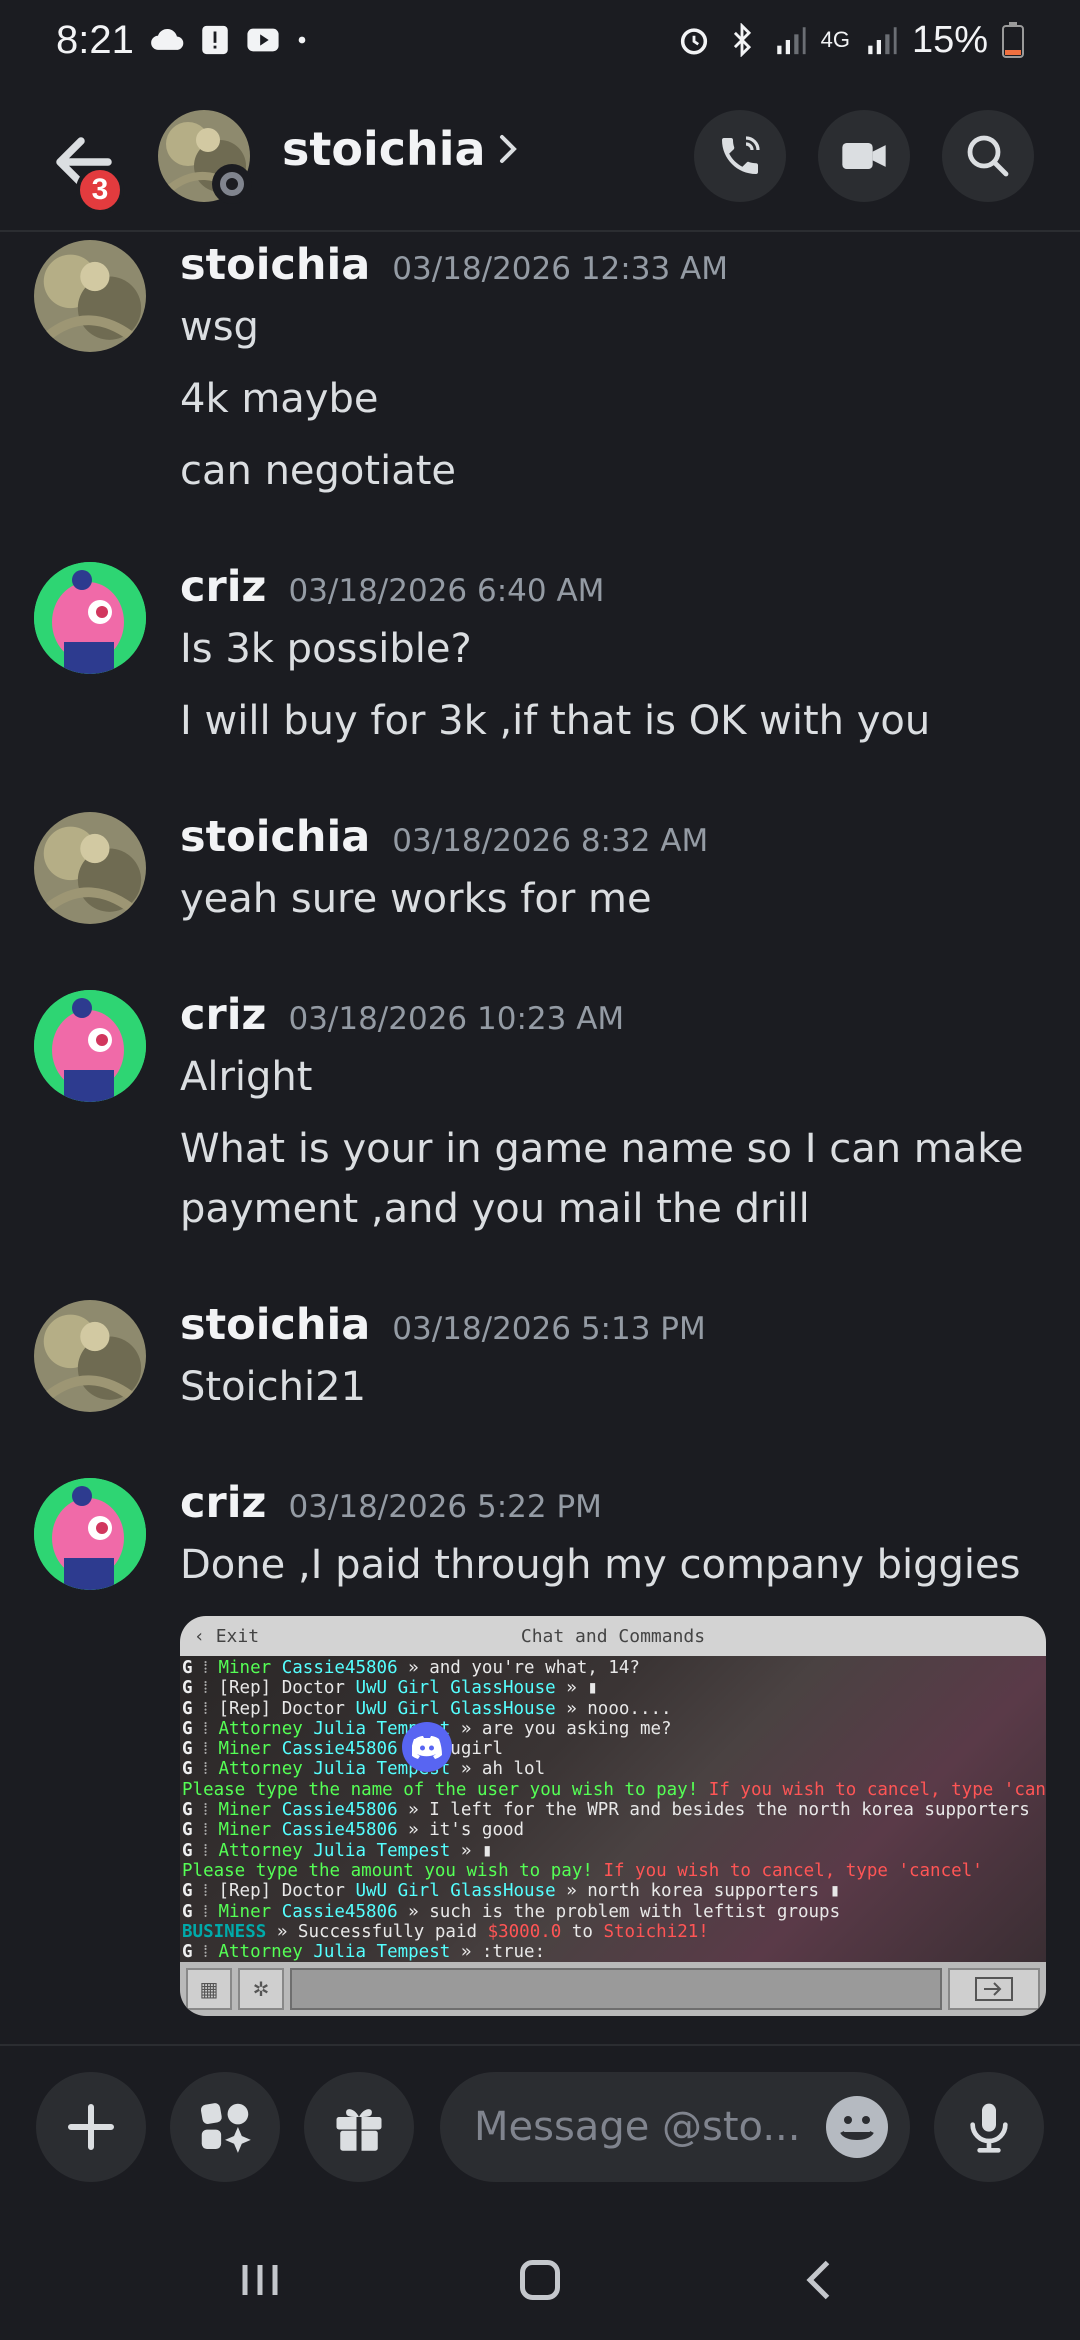  I want to click on timestamp: 03/18/2026 5:13 PM, so click(549, 1329).